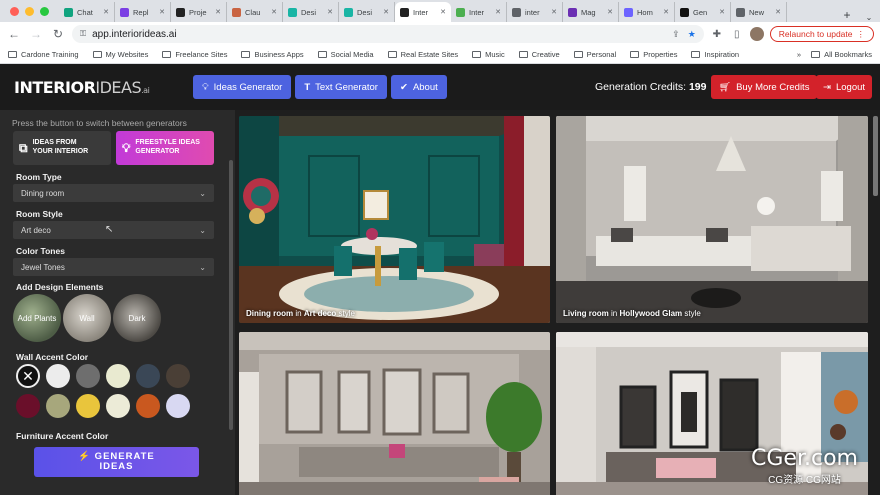 This screenshot has height=495, width=880. I want to click on lightbulb-icon: 💡︎, so click(126, 147).